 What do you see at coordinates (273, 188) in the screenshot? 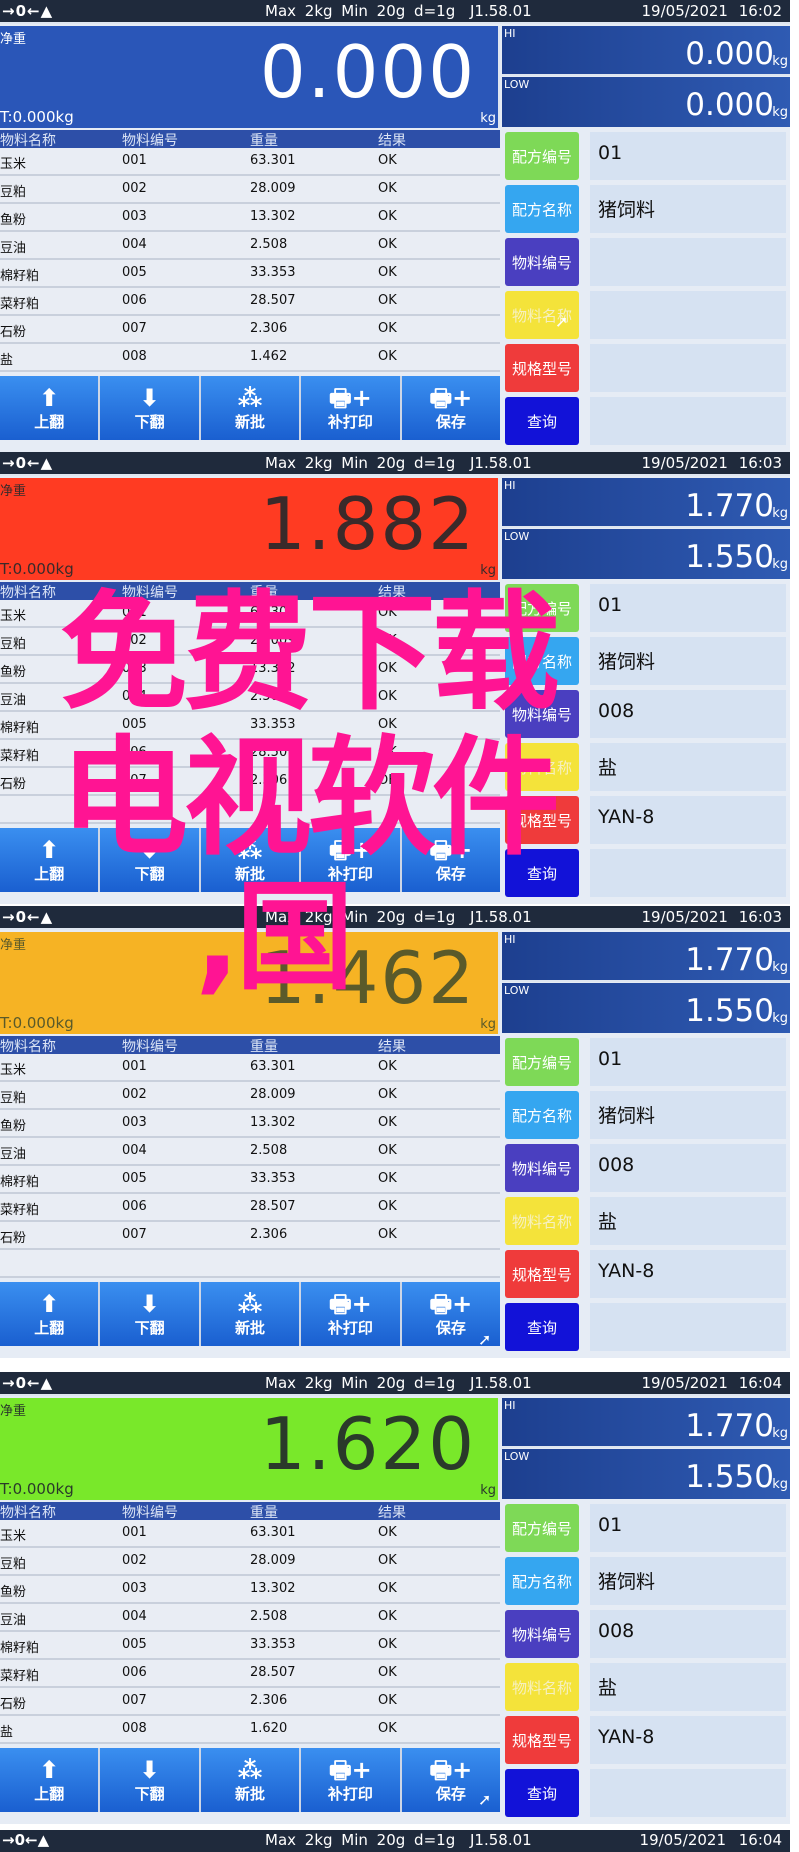
I see `table-cell: 28.009` at bounding box center [273, 188].